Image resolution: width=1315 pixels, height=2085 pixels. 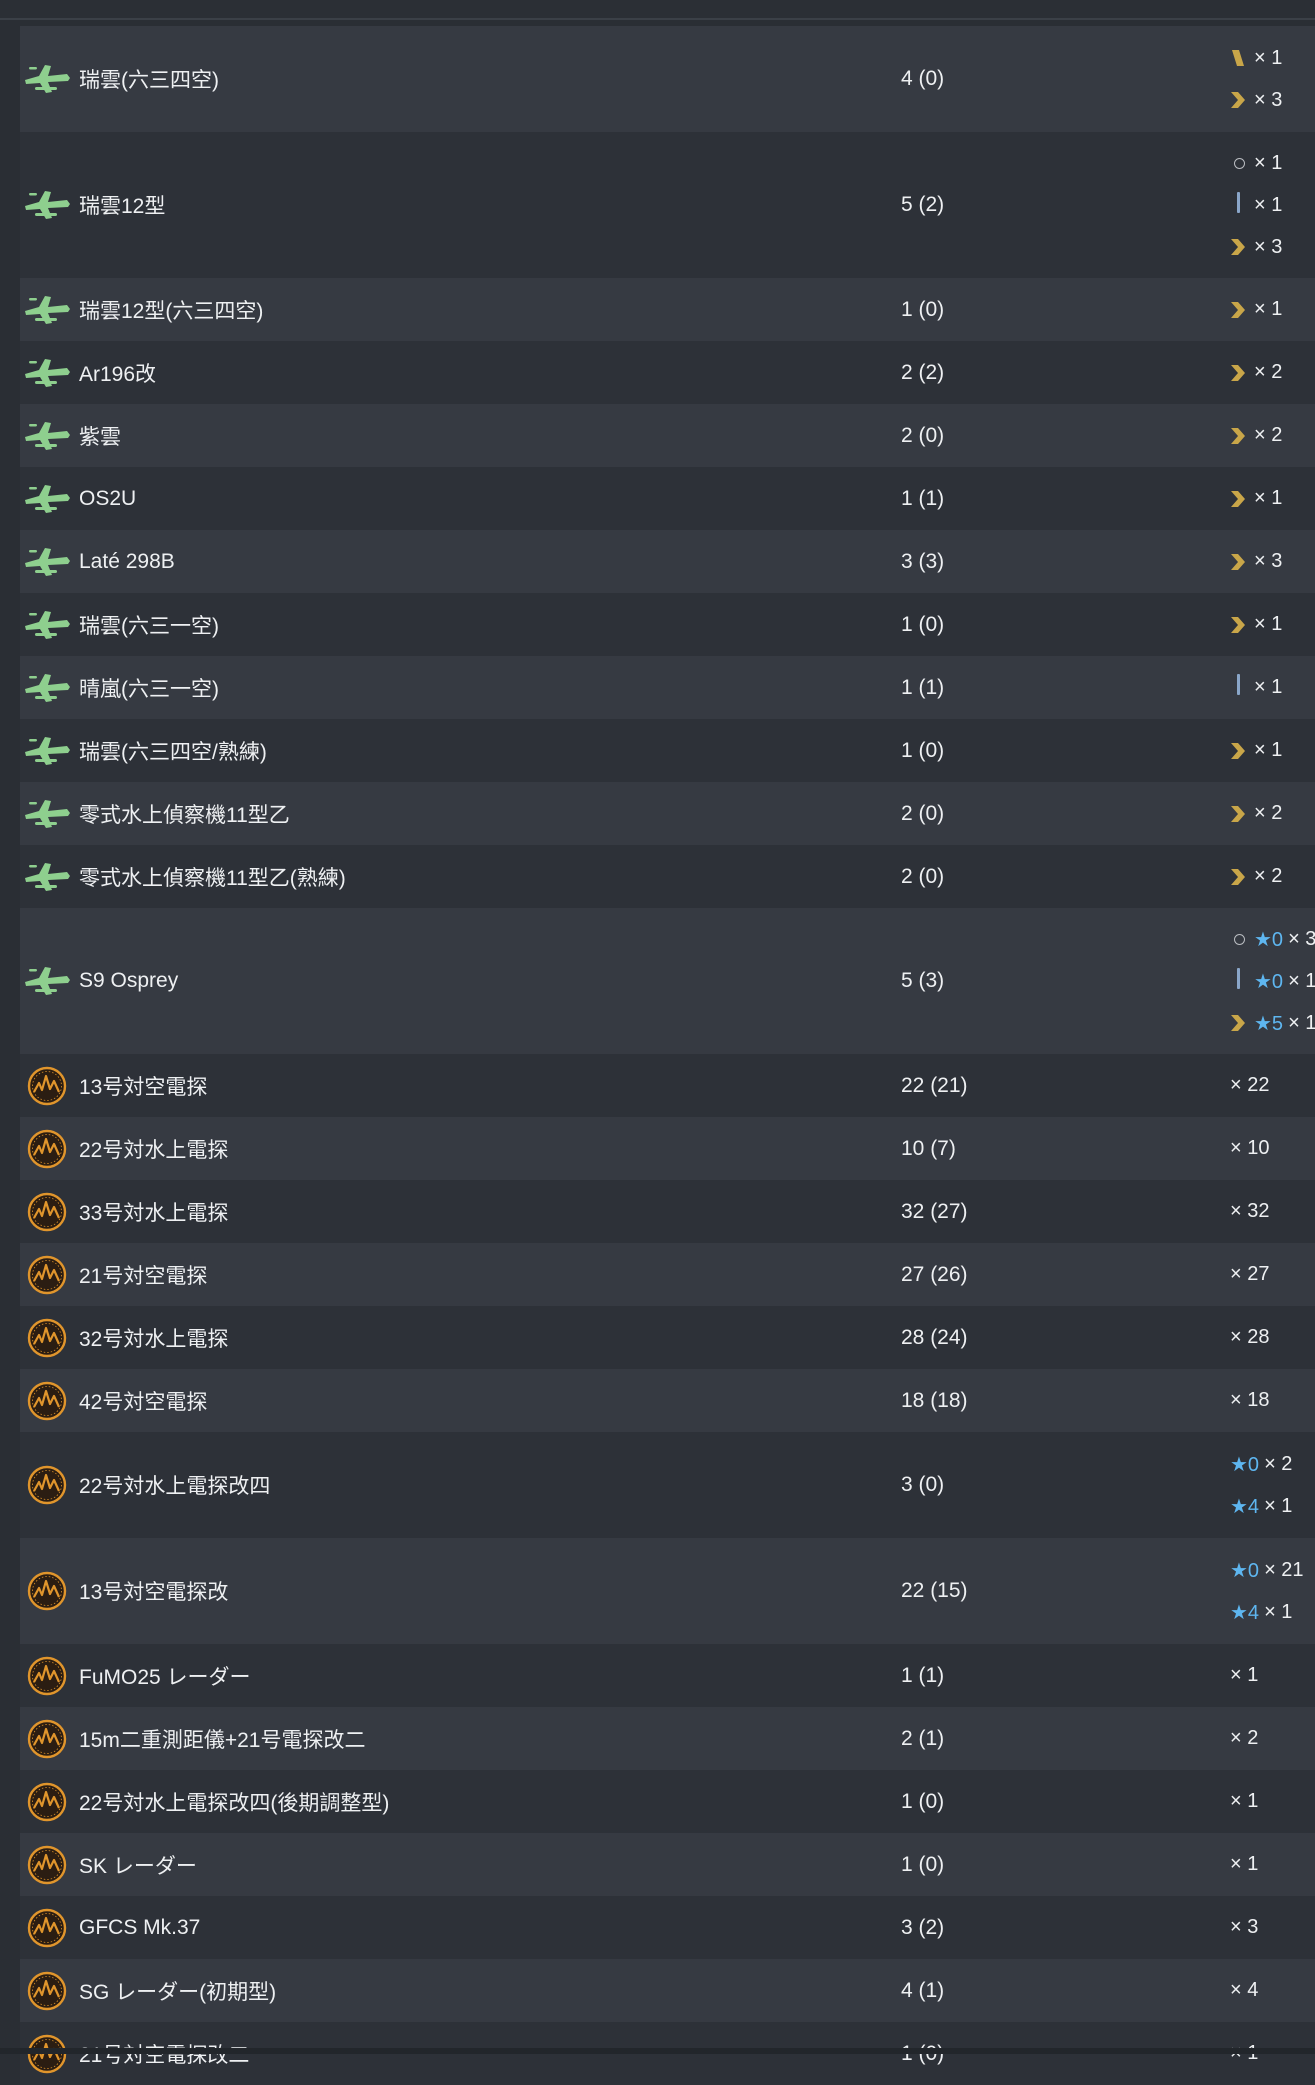 I want to click on improvement-breakdown: ★0 × 21 ★4 × 1, so click(x=1272, y=1591).